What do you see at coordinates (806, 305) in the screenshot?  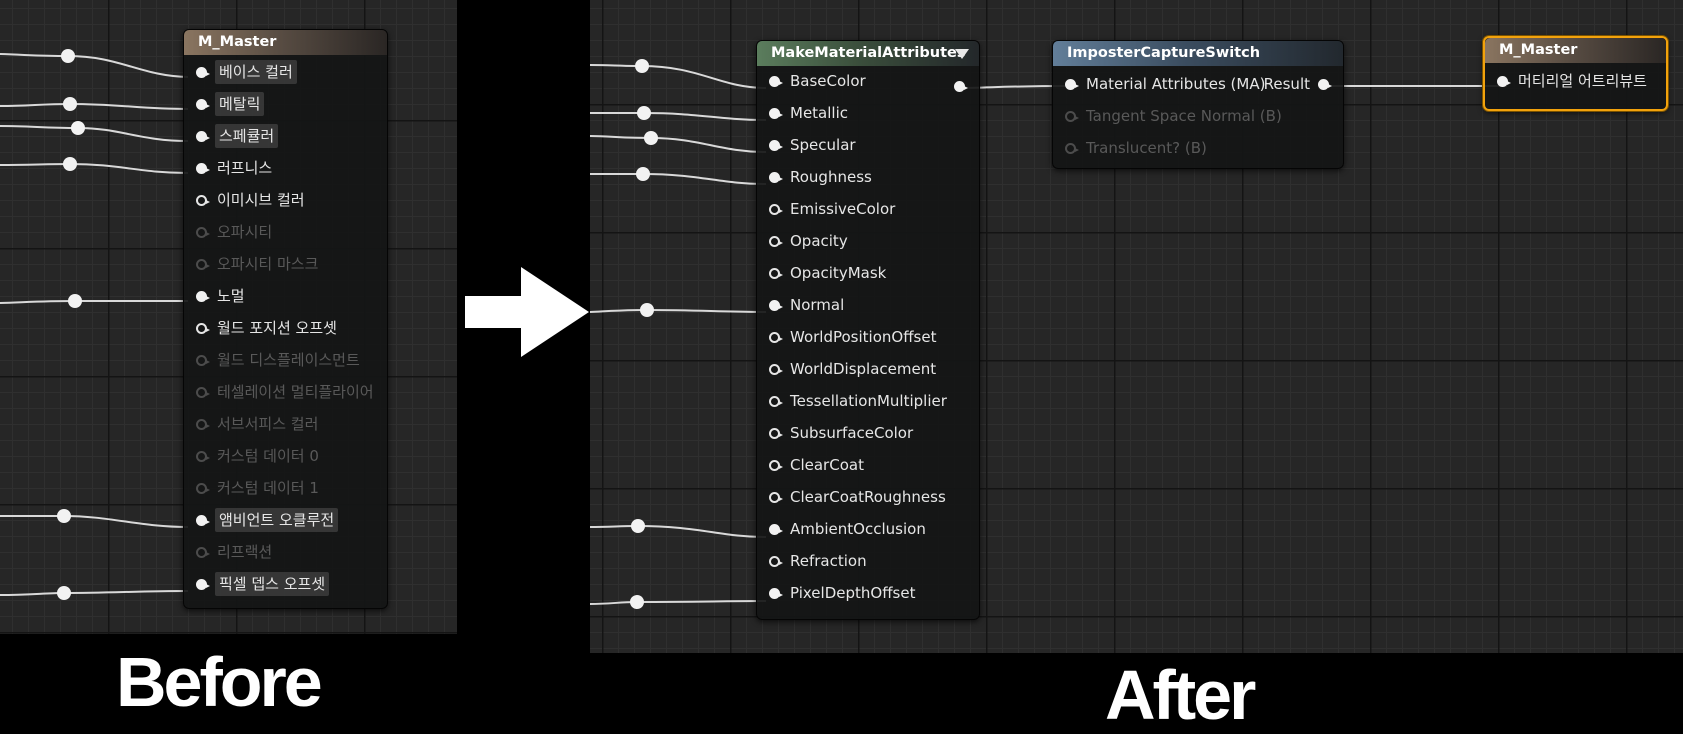 I see `input-pin: Normal` at bounding box center [806, 305].